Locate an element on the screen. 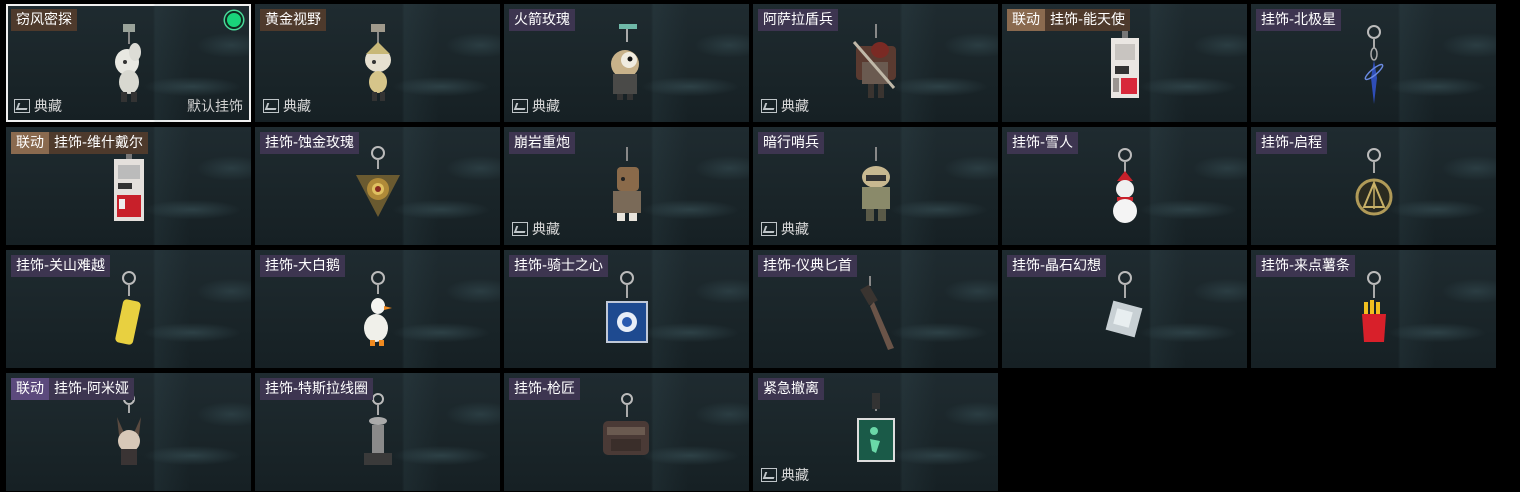 This screenshot has width=1520, height=492. evac-sign-charm-icon is located at coordinates (876, 438).